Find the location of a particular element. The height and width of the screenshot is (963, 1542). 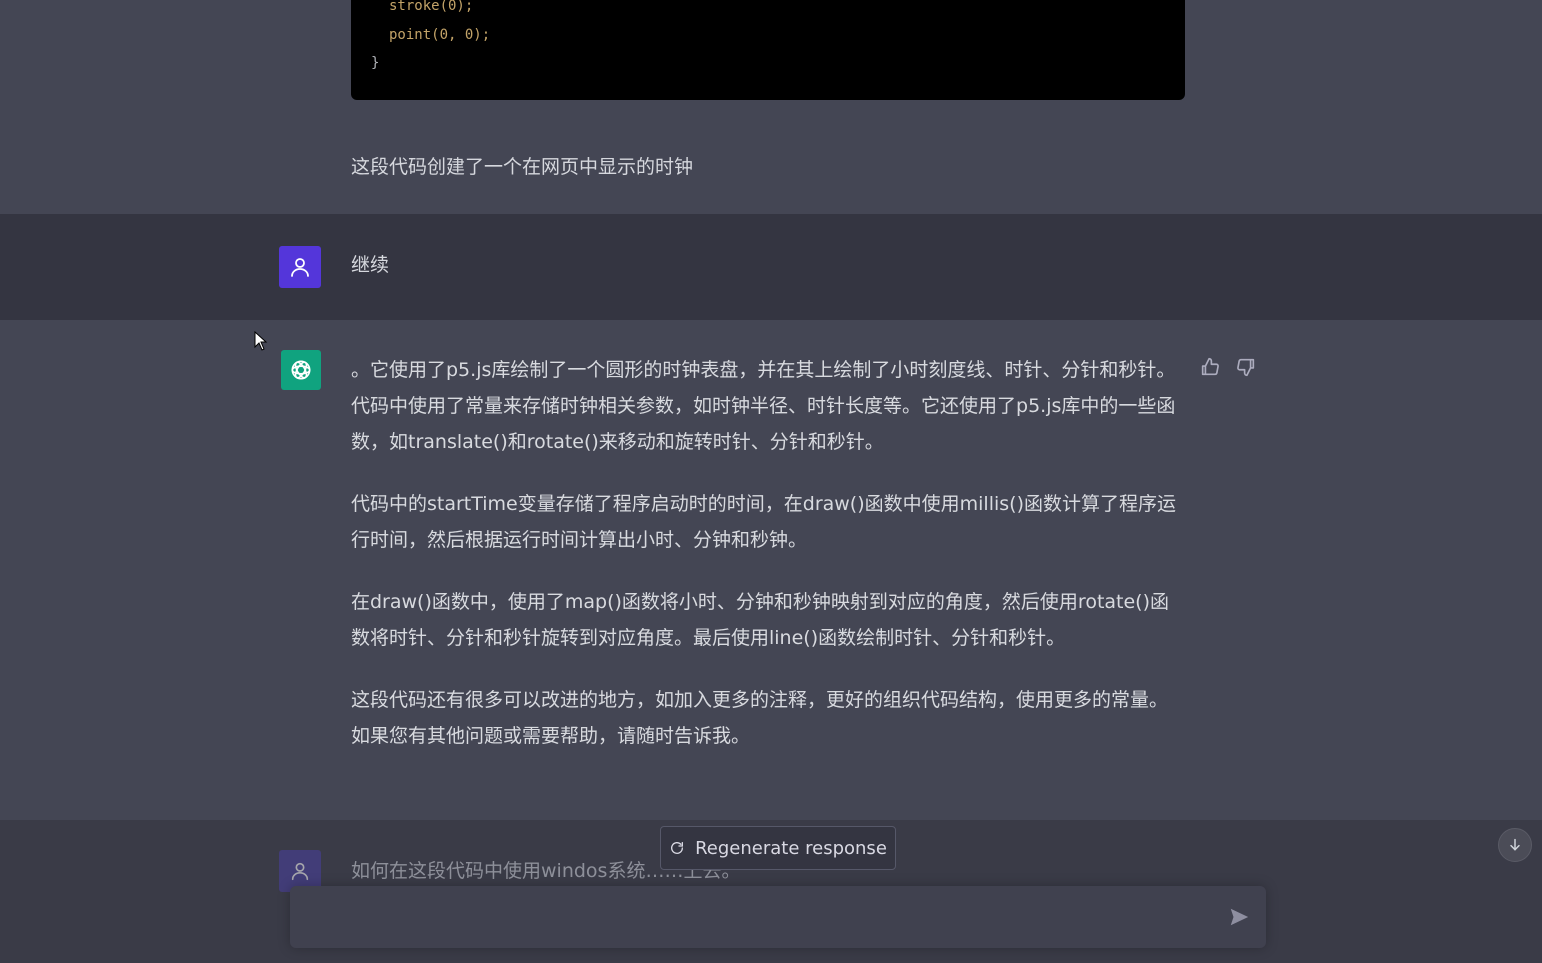

scroll-to-bottom-button is located at coordinates (1515, 845).